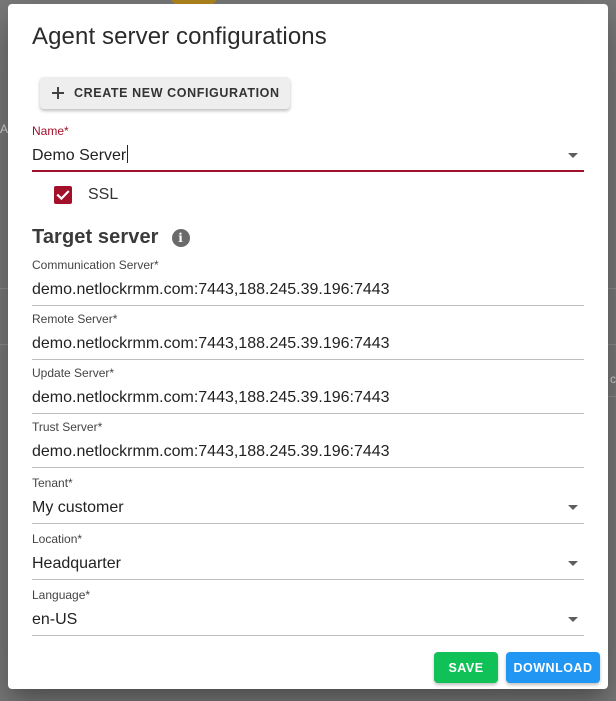 Image resolution: width=616 pixels, height=701 pixels. I want to click on language-label: Language*, so click(61, 595).